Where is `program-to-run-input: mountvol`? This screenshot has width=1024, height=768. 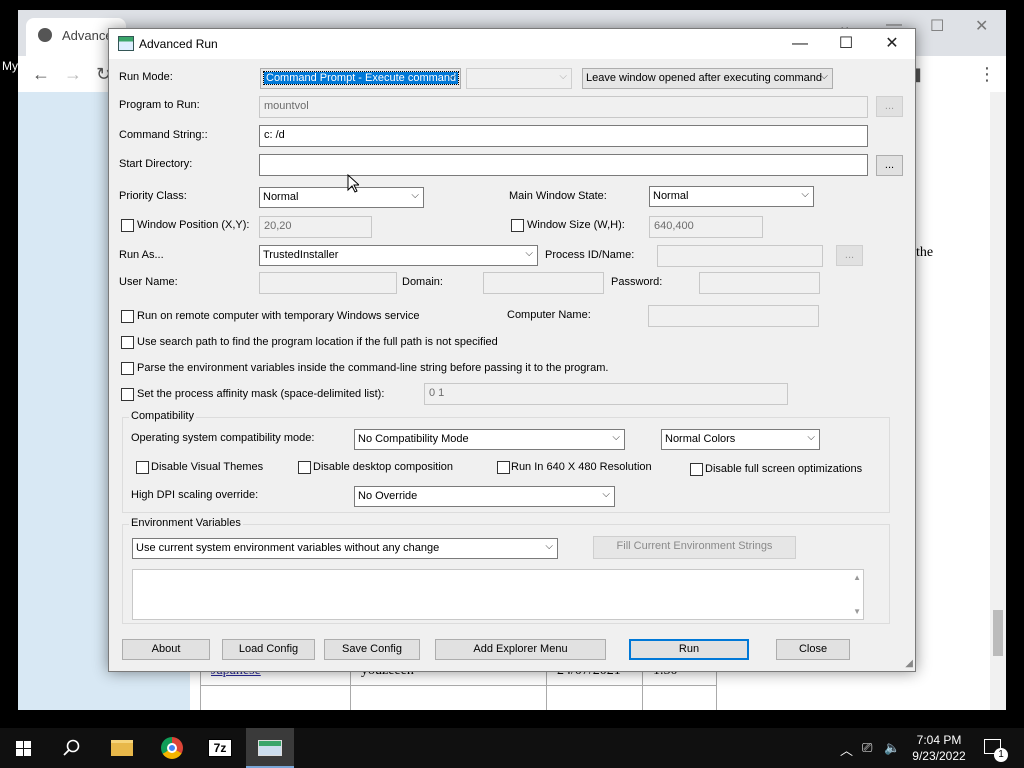
program-to-run-input: mountvol is located at coordinates (563, 107).